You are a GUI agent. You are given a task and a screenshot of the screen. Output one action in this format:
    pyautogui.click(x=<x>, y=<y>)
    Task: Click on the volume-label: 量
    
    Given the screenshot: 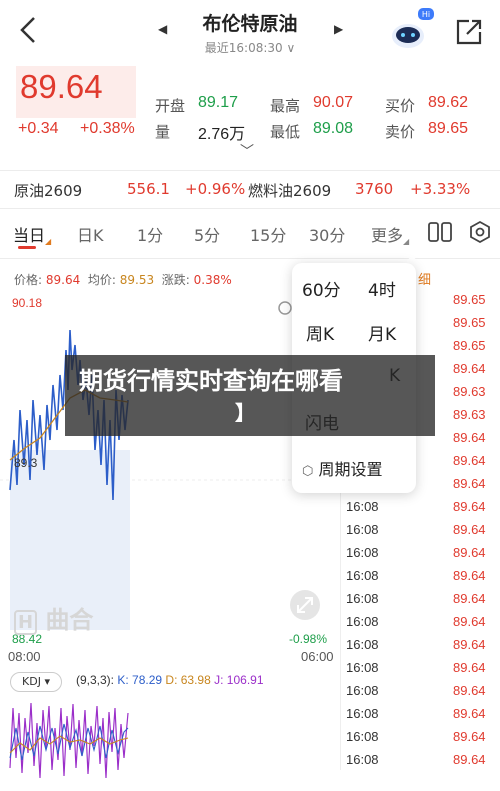 What is the action you would take?
    pyautogui.click(x=163, y=132)
    